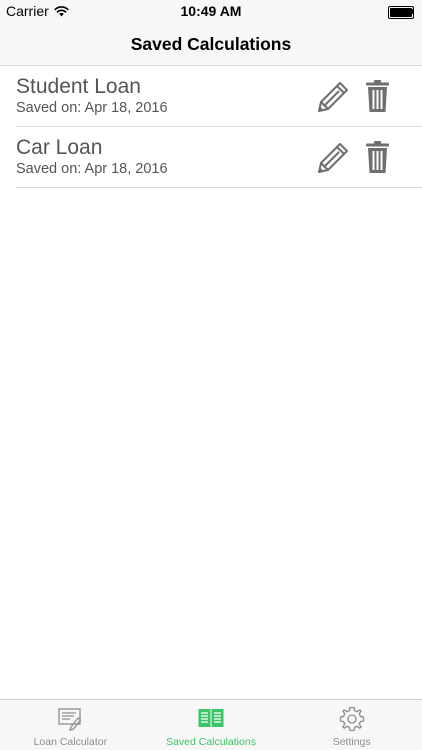 The height and width of the screenshot is (750, 422). What do you see at coordinates (351, 719) in the screenshot?
I see `gear-icon` at bounding box center [351, 719].